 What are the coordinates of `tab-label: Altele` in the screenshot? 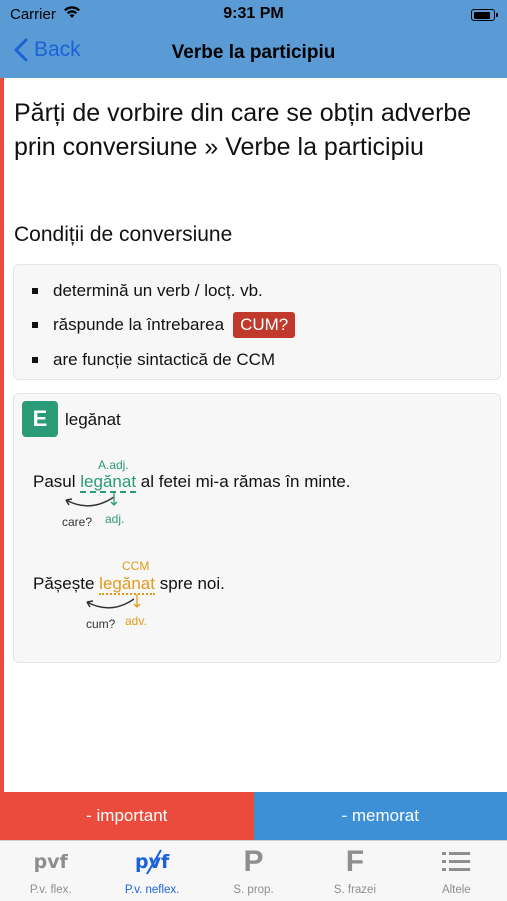 It's located at (456, 890).